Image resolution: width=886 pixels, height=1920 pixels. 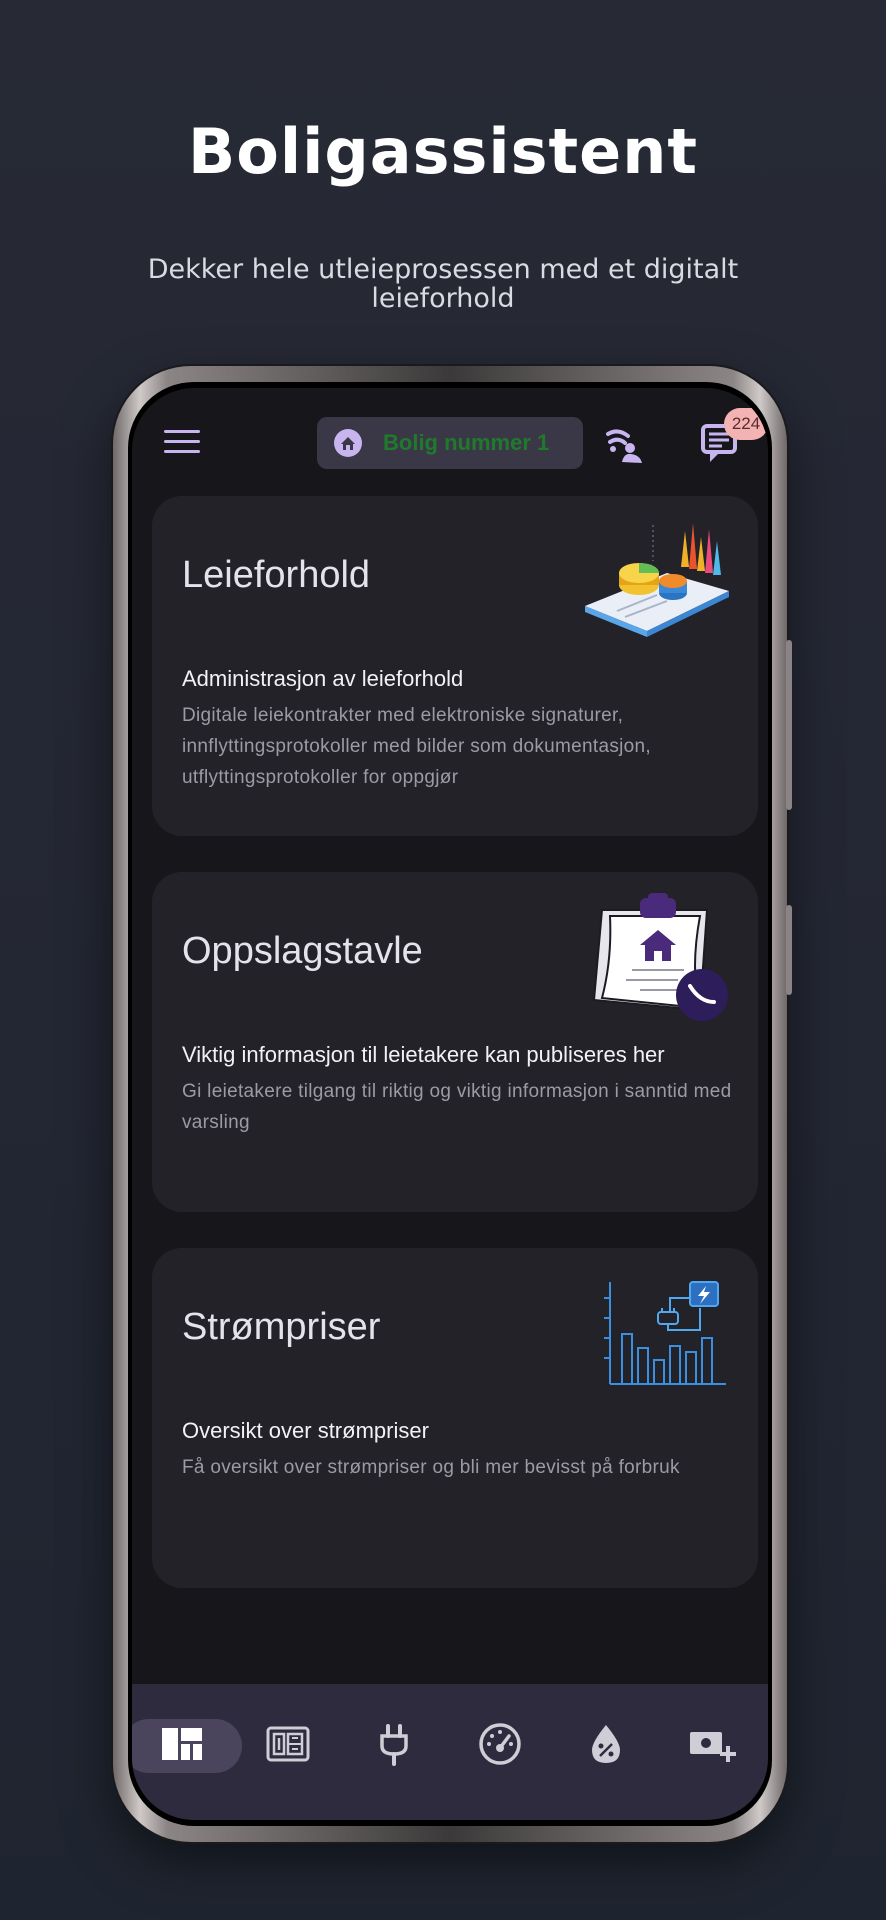 I want to click on card-title: Strømpriser, so click(x=281, y=1327).